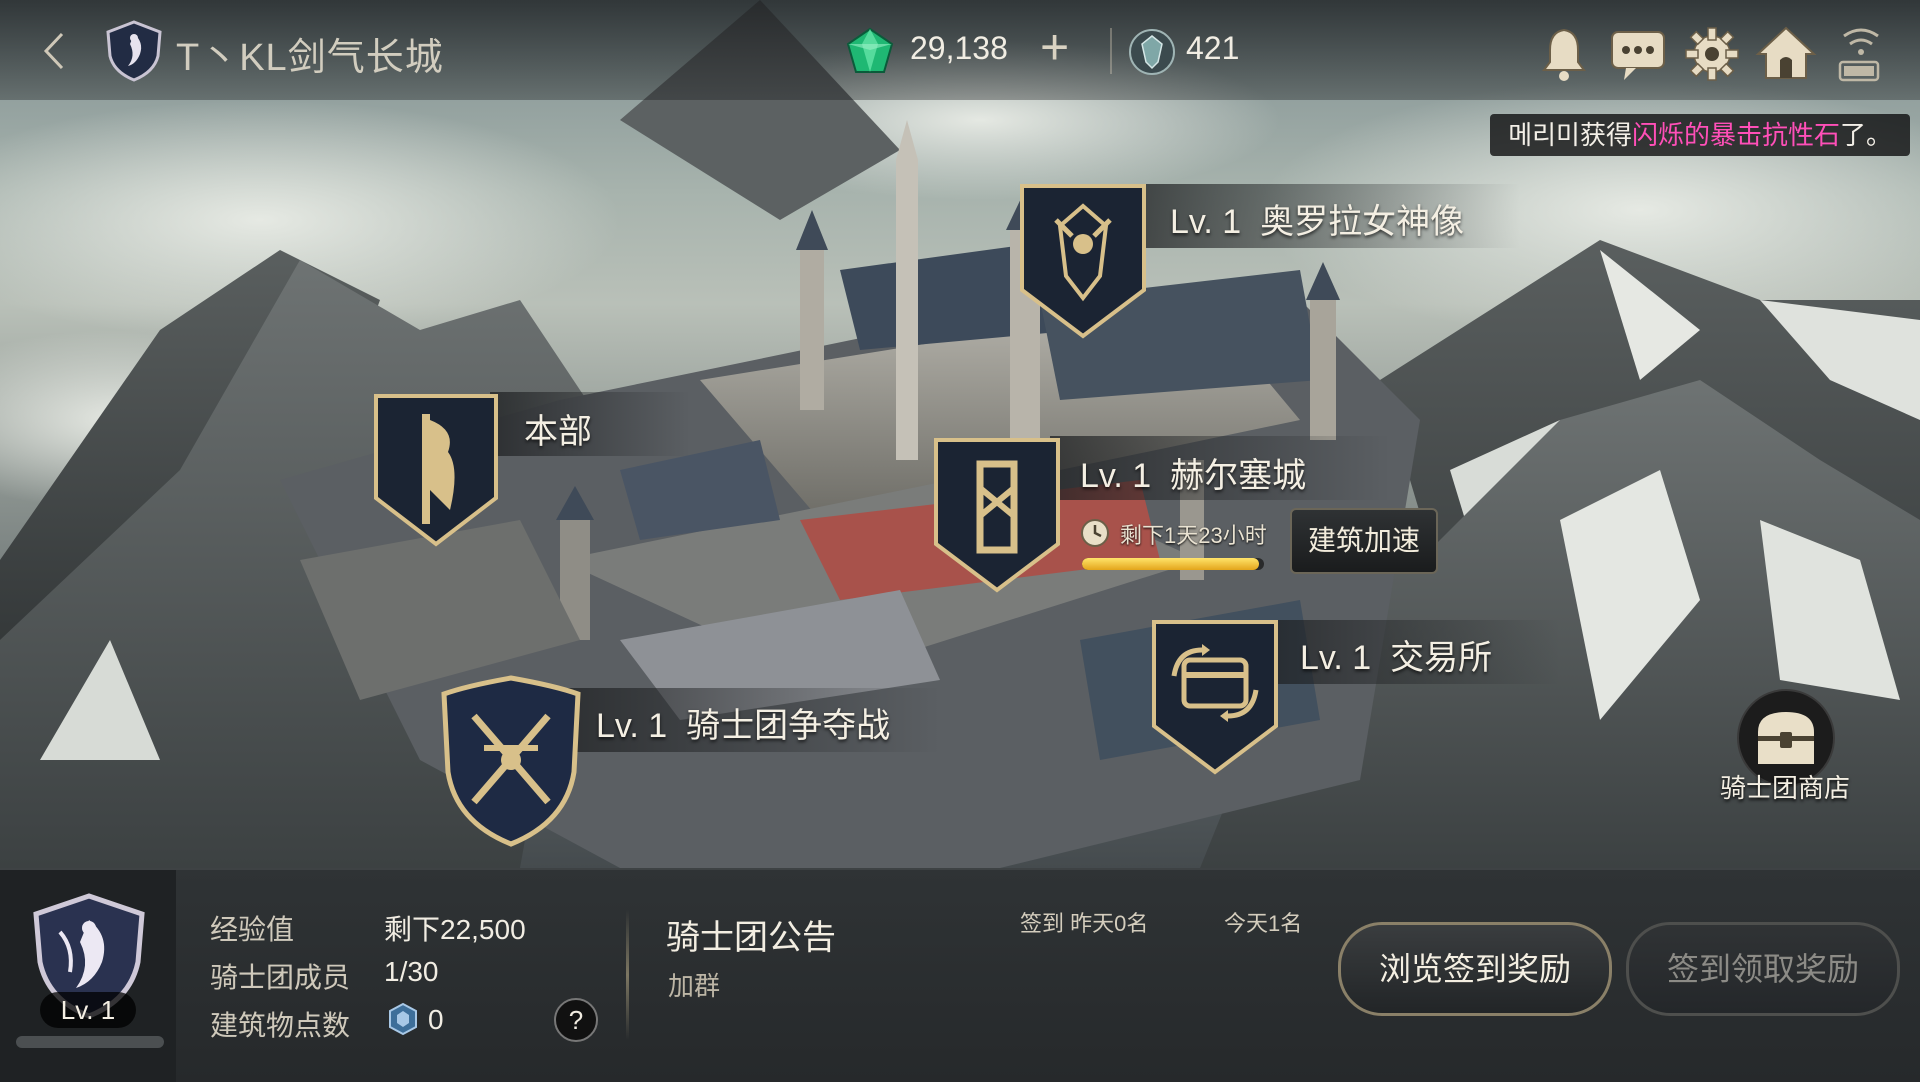 This screenshot has width=1920, height=1082. I want to click on building-label: Lv. 1 赫尔塞城, so click(1193, 472).